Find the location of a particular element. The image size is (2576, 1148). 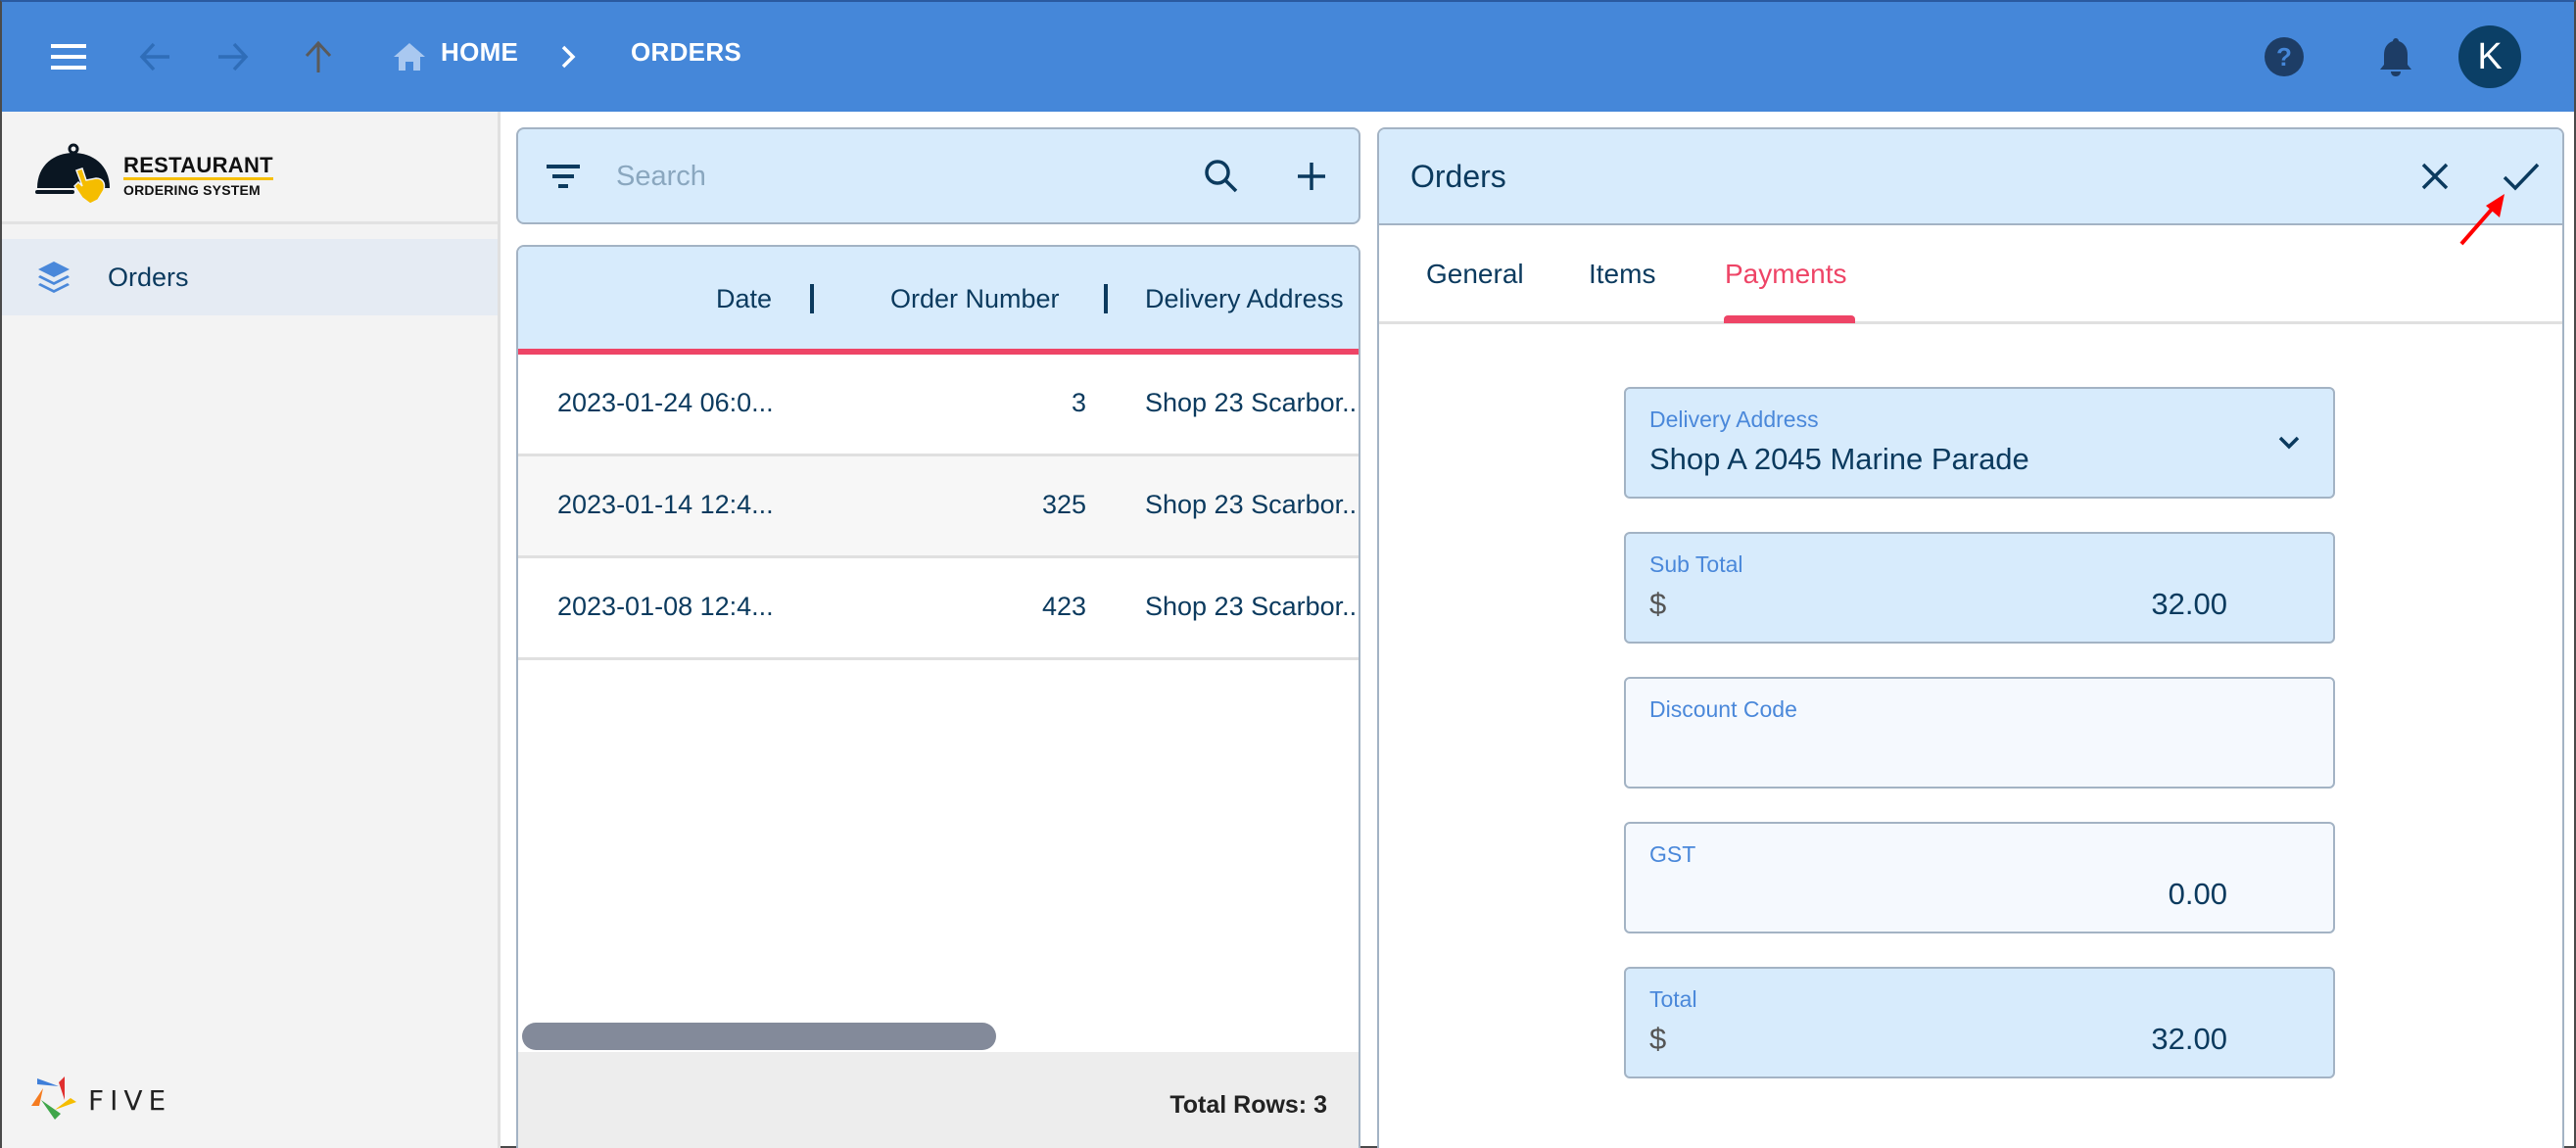

search-bar is located at coordinates (938, 175).